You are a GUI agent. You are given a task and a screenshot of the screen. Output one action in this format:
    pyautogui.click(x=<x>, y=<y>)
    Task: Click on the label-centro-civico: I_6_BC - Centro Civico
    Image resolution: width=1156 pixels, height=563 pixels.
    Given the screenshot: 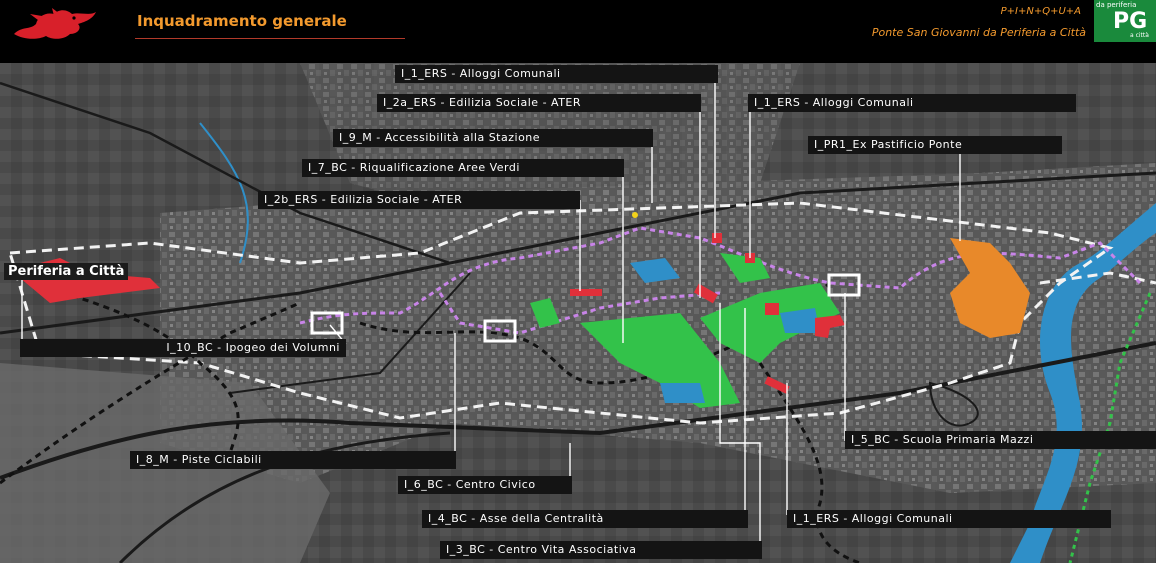 What is the action you would take?
    pyautogui.click(x=485, y=485)
    